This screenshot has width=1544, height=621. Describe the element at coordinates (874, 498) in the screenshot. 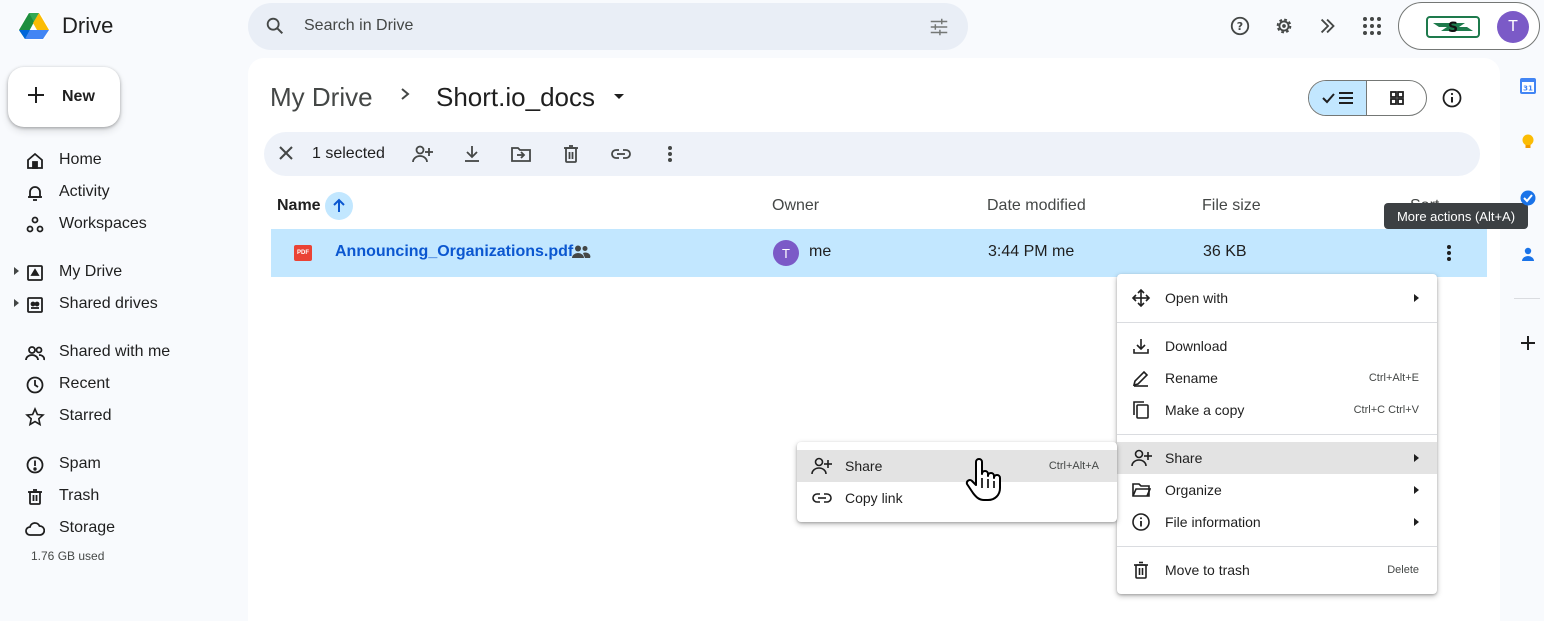

I see `menu-item-label: Copy link` at that location.